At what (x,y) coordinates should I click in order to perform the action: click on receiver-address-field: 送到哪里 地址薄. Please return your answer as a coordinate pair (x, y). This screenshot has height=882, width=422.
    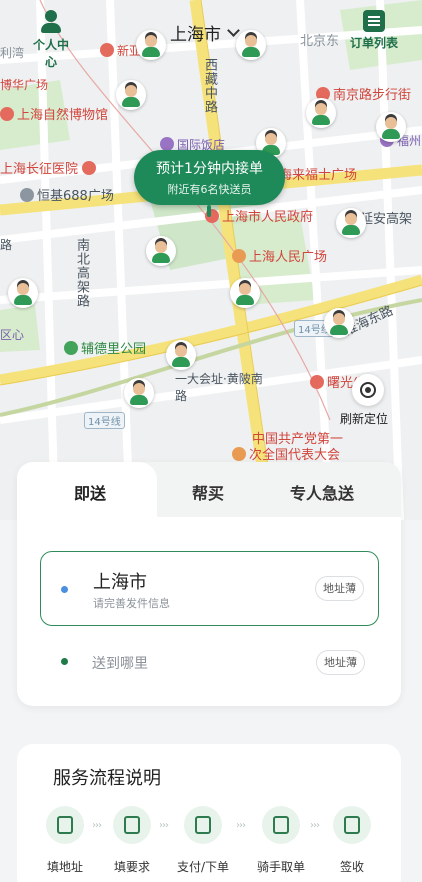
    Looking at the image, I should click on (209, 663).